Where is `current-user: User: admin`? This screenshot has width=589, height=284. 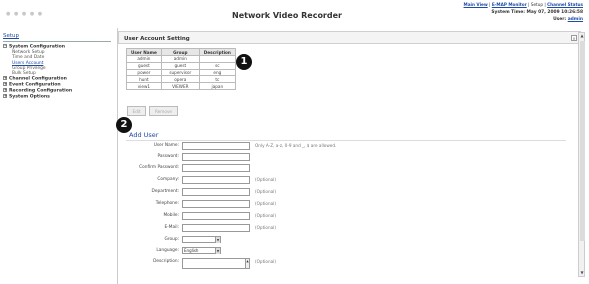
current-user: User: admin is located at coordinates (568, 19).